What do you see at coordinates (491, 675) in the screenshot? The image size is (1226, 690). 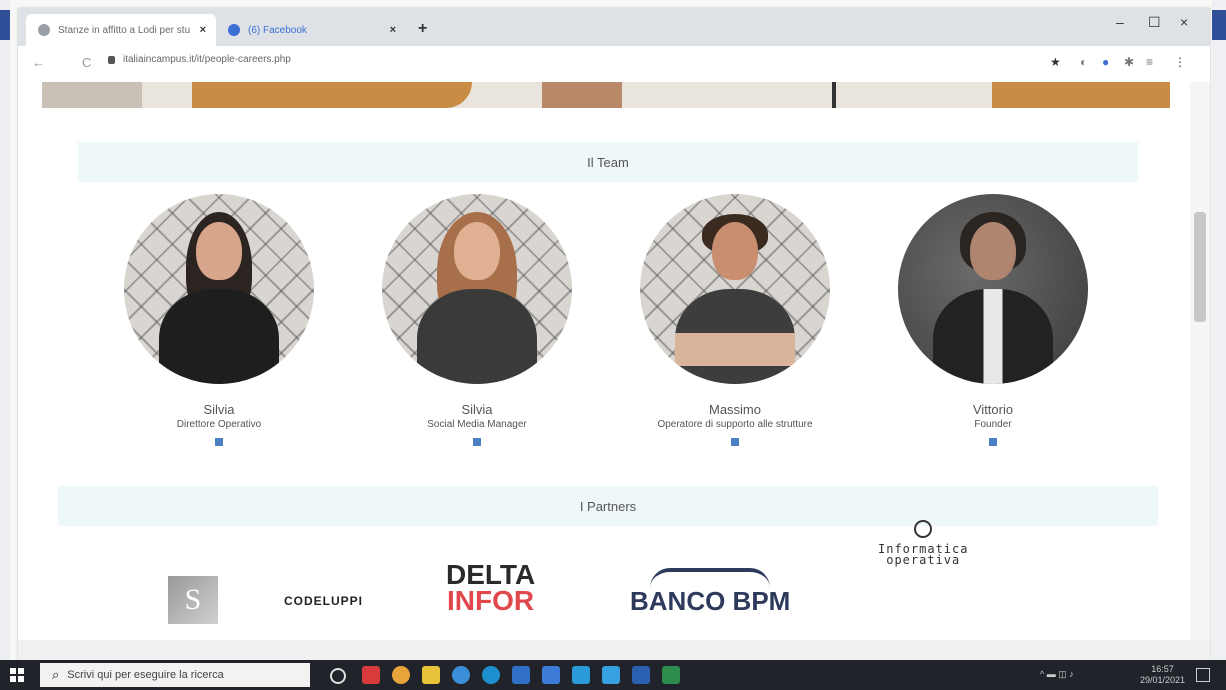 I see `ie-icon` at bounding box center [491, 675].